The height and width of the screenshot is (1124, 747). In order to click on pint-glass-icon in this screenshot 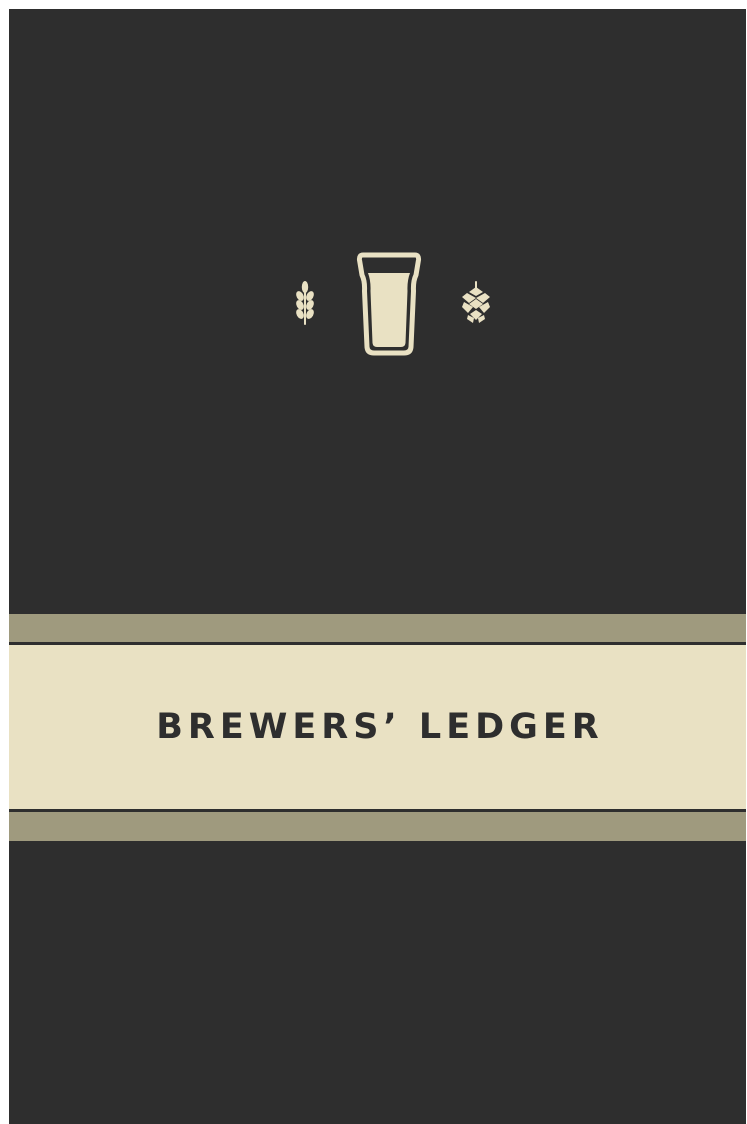, I will do `click(389, 304)`.